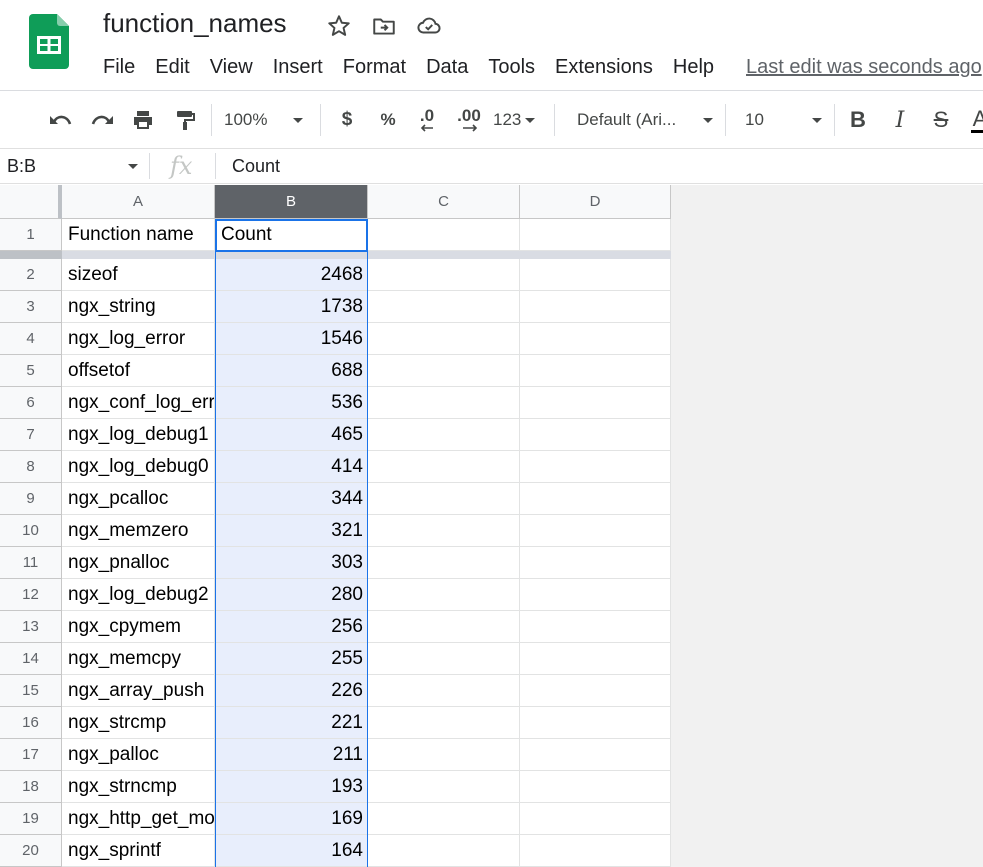 The height and width of the screenshot is (867, 983). Describe the element at coordinates (31, 755) in the screenshot. I see `row-header: 17` at that location.